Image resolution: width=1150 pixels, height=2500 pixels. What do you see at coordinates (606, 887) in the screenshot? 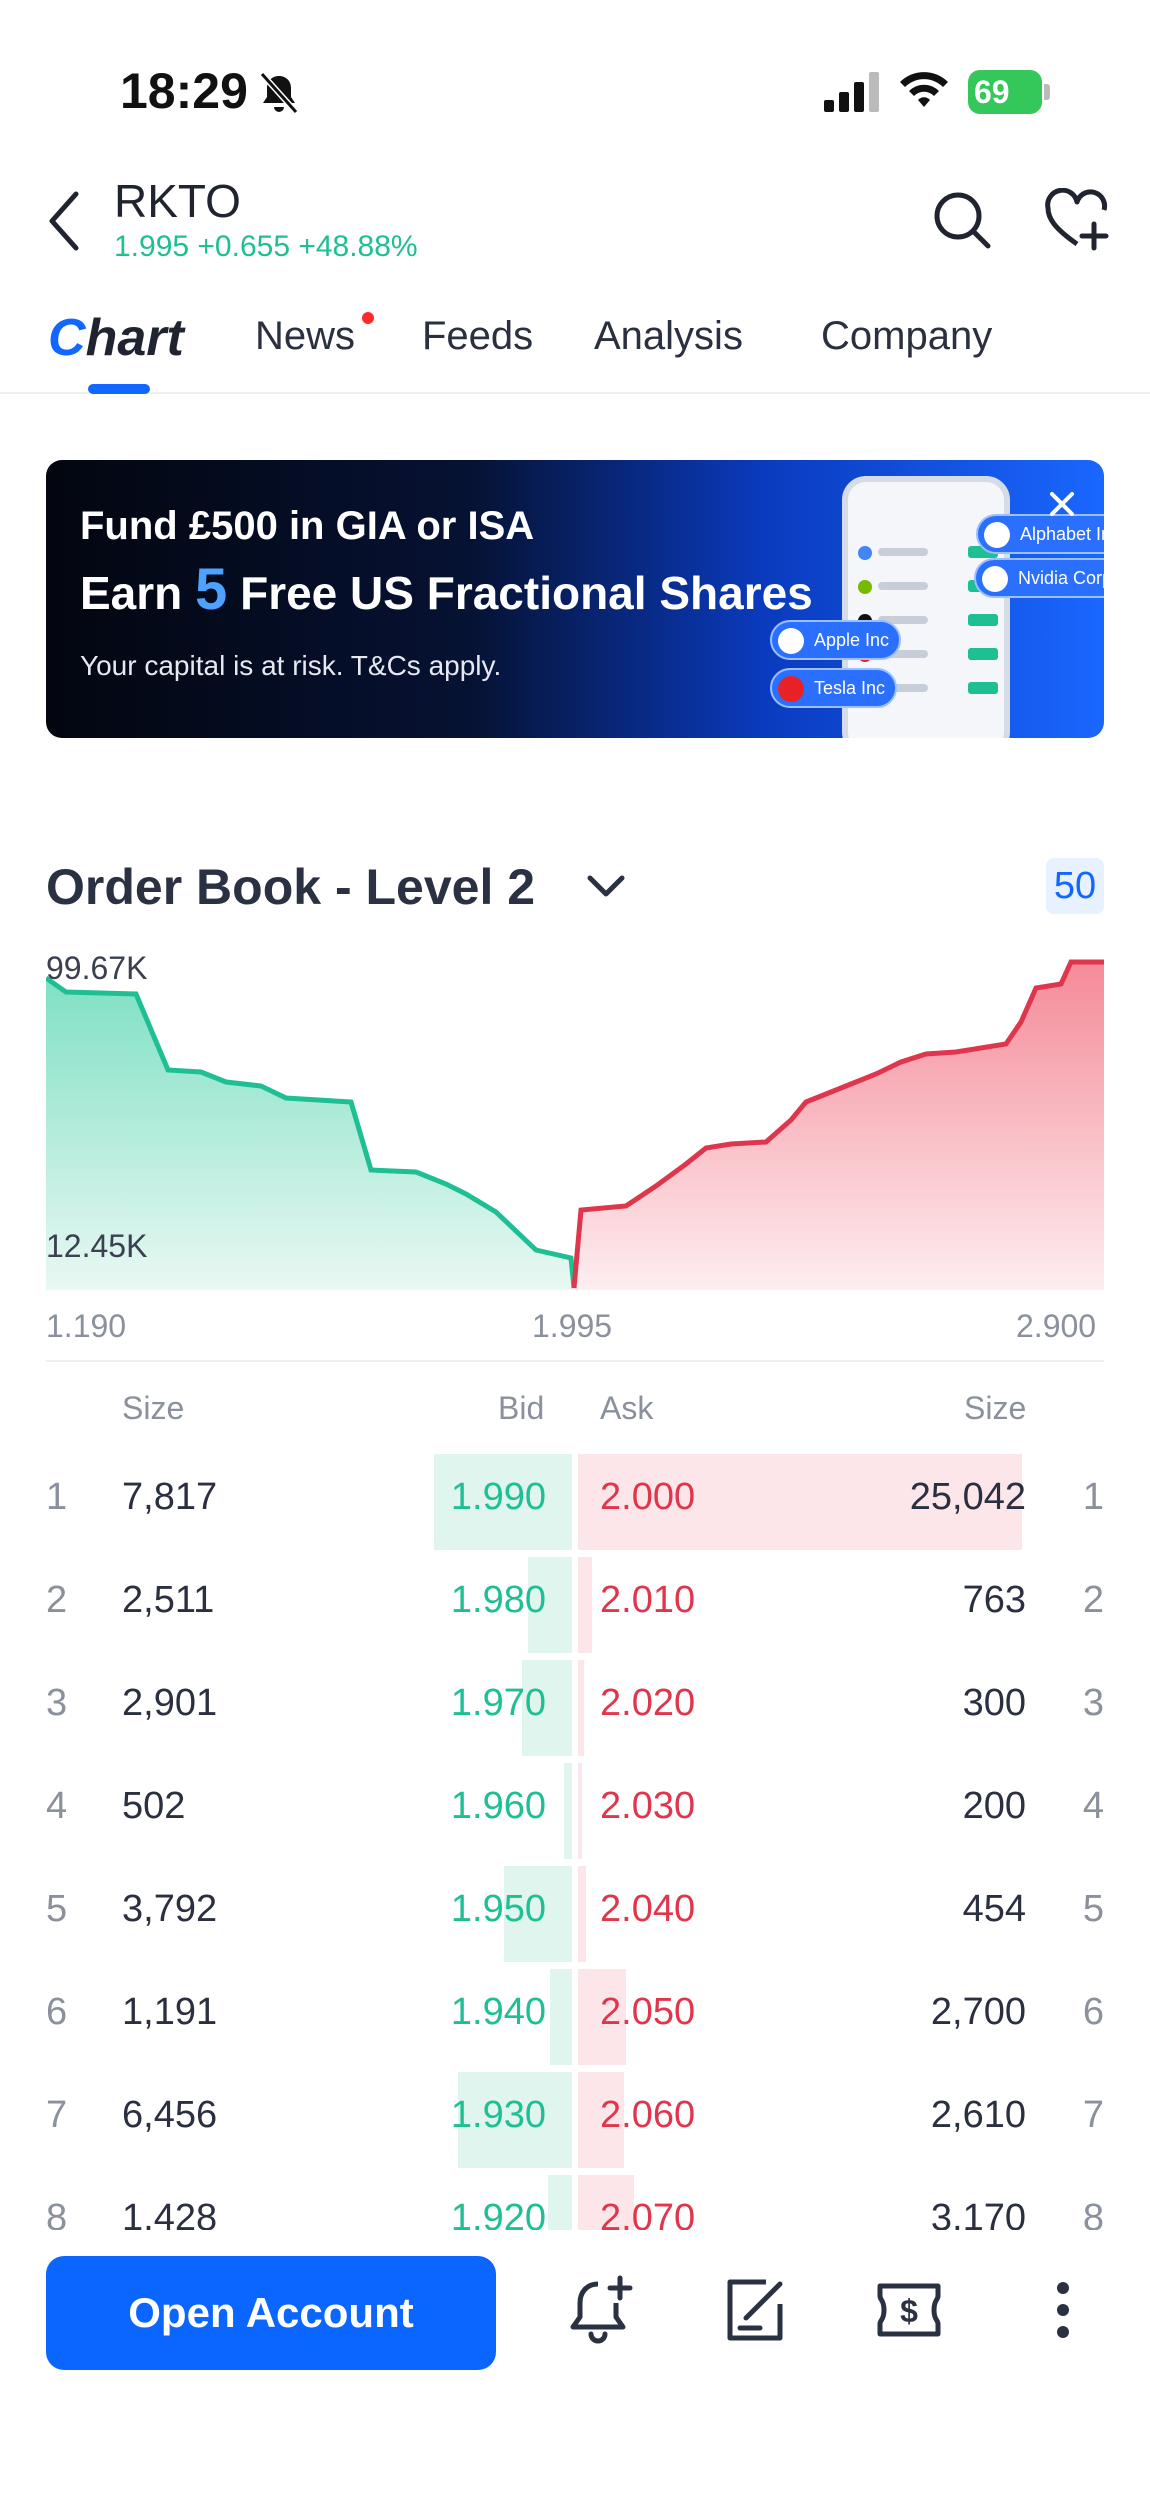
I see `chevron-down-icon` at bounding box center [606, 887].